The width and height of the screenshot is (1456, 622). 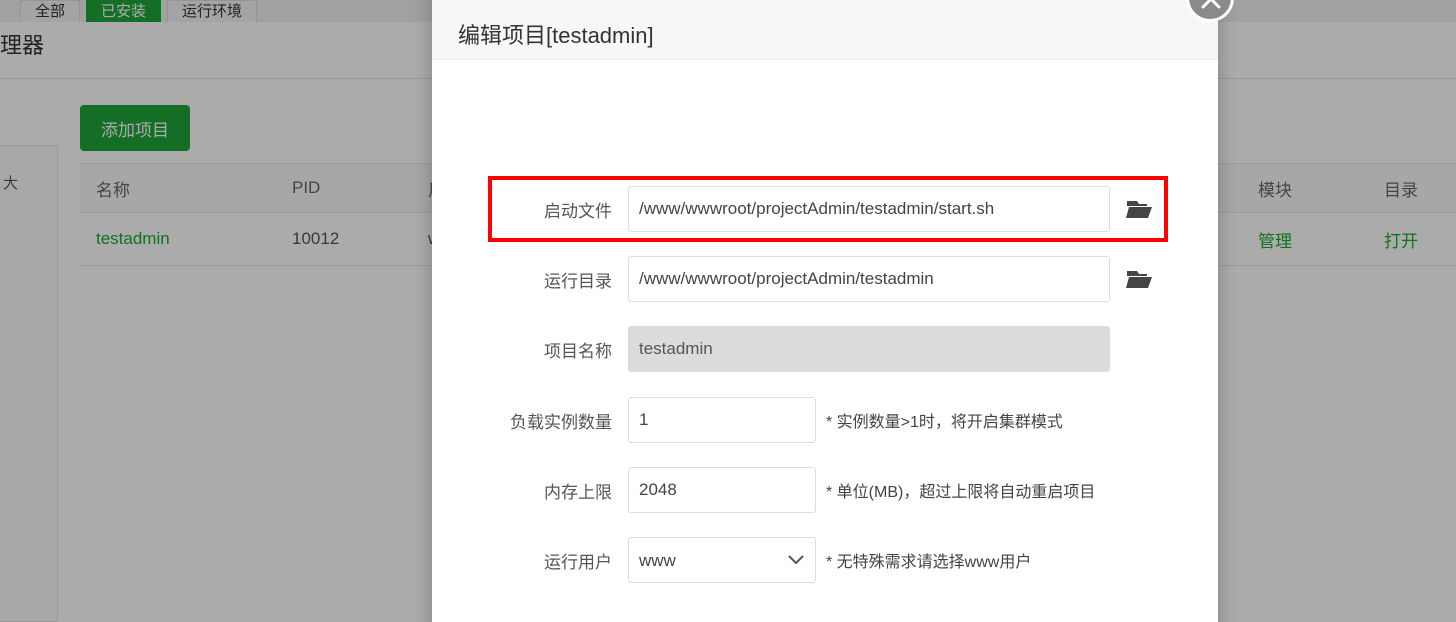 What do you see at coordinates (578, 492) in the screenshot?
I see `label-memory-limit: 内存上限` at bounding box center [578, 492].